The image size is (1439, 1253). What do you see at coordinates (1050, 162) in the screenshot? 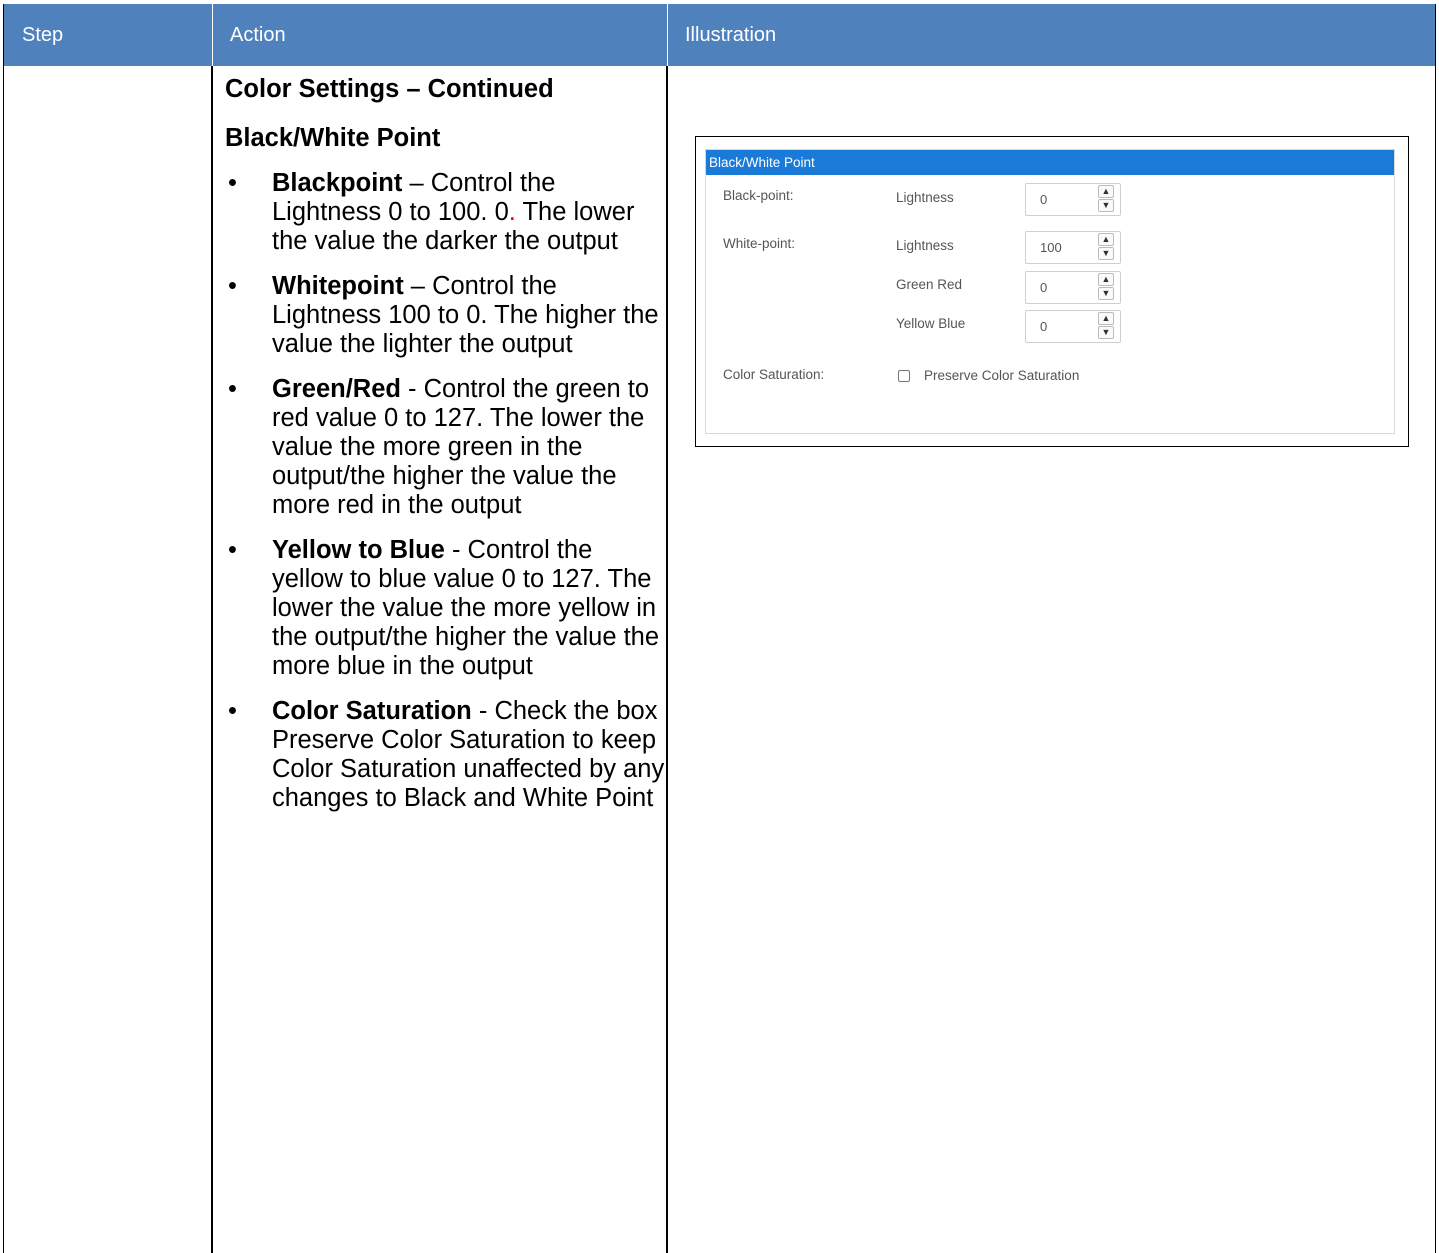
I see `panel-title: Black/White Point` at bounding box center [1050, 162].